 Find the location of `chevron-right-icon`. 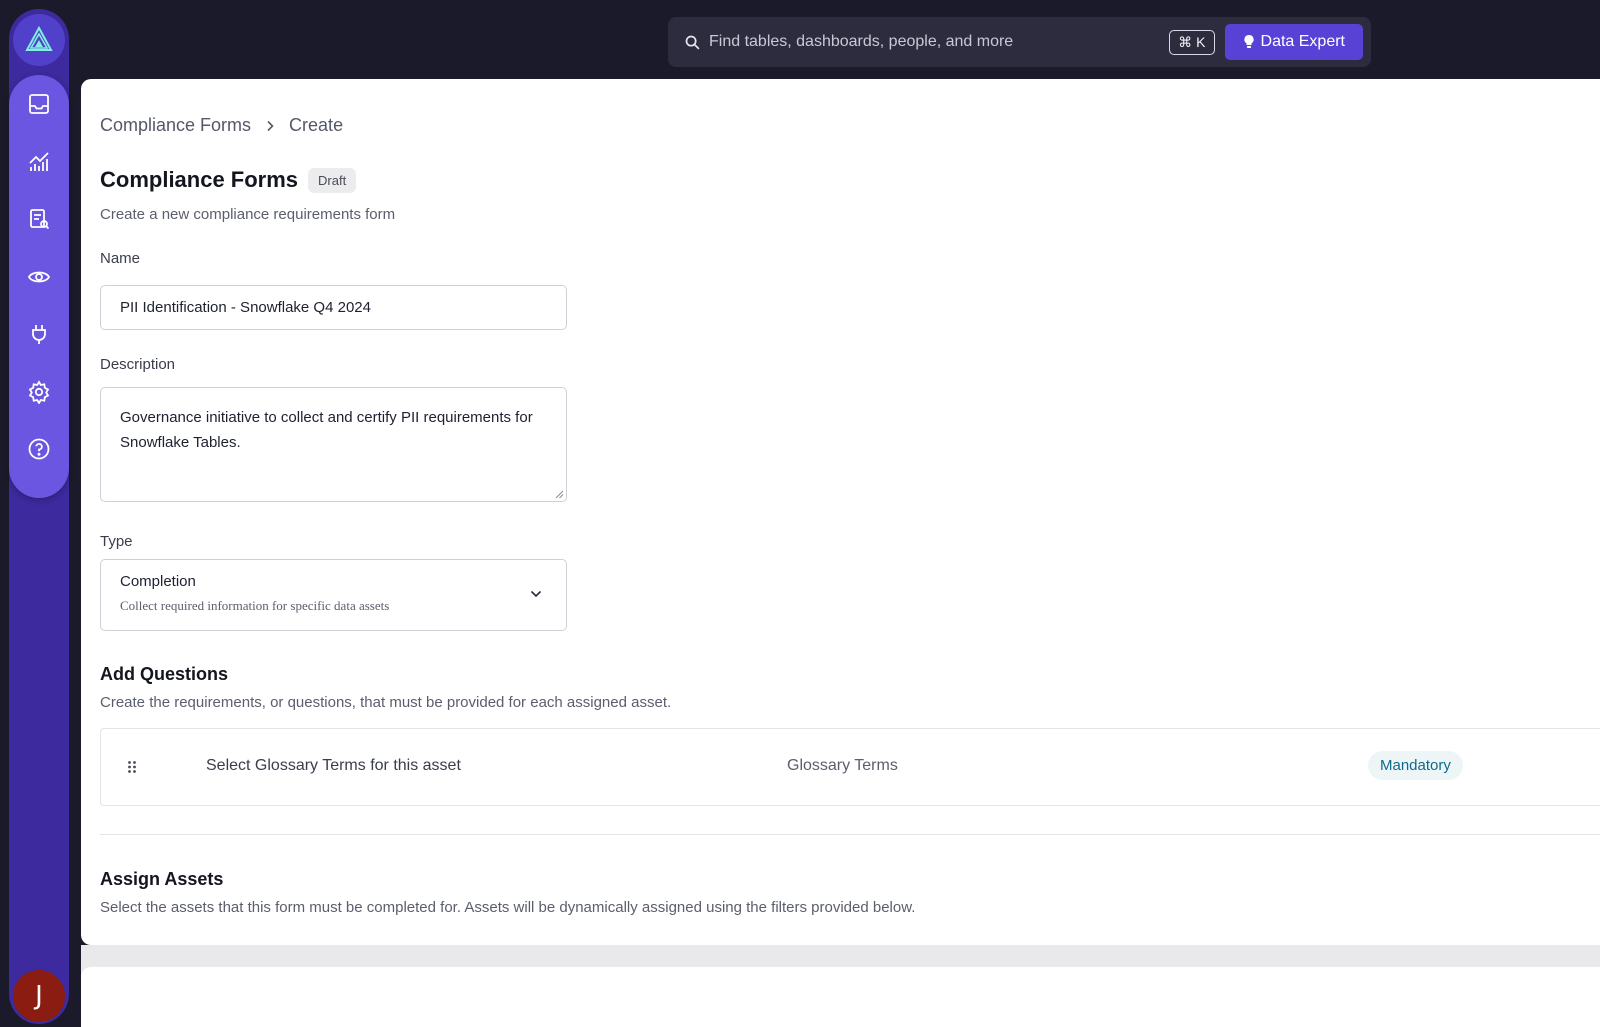

chevron-right-icon is located at coordinates (270, 125).